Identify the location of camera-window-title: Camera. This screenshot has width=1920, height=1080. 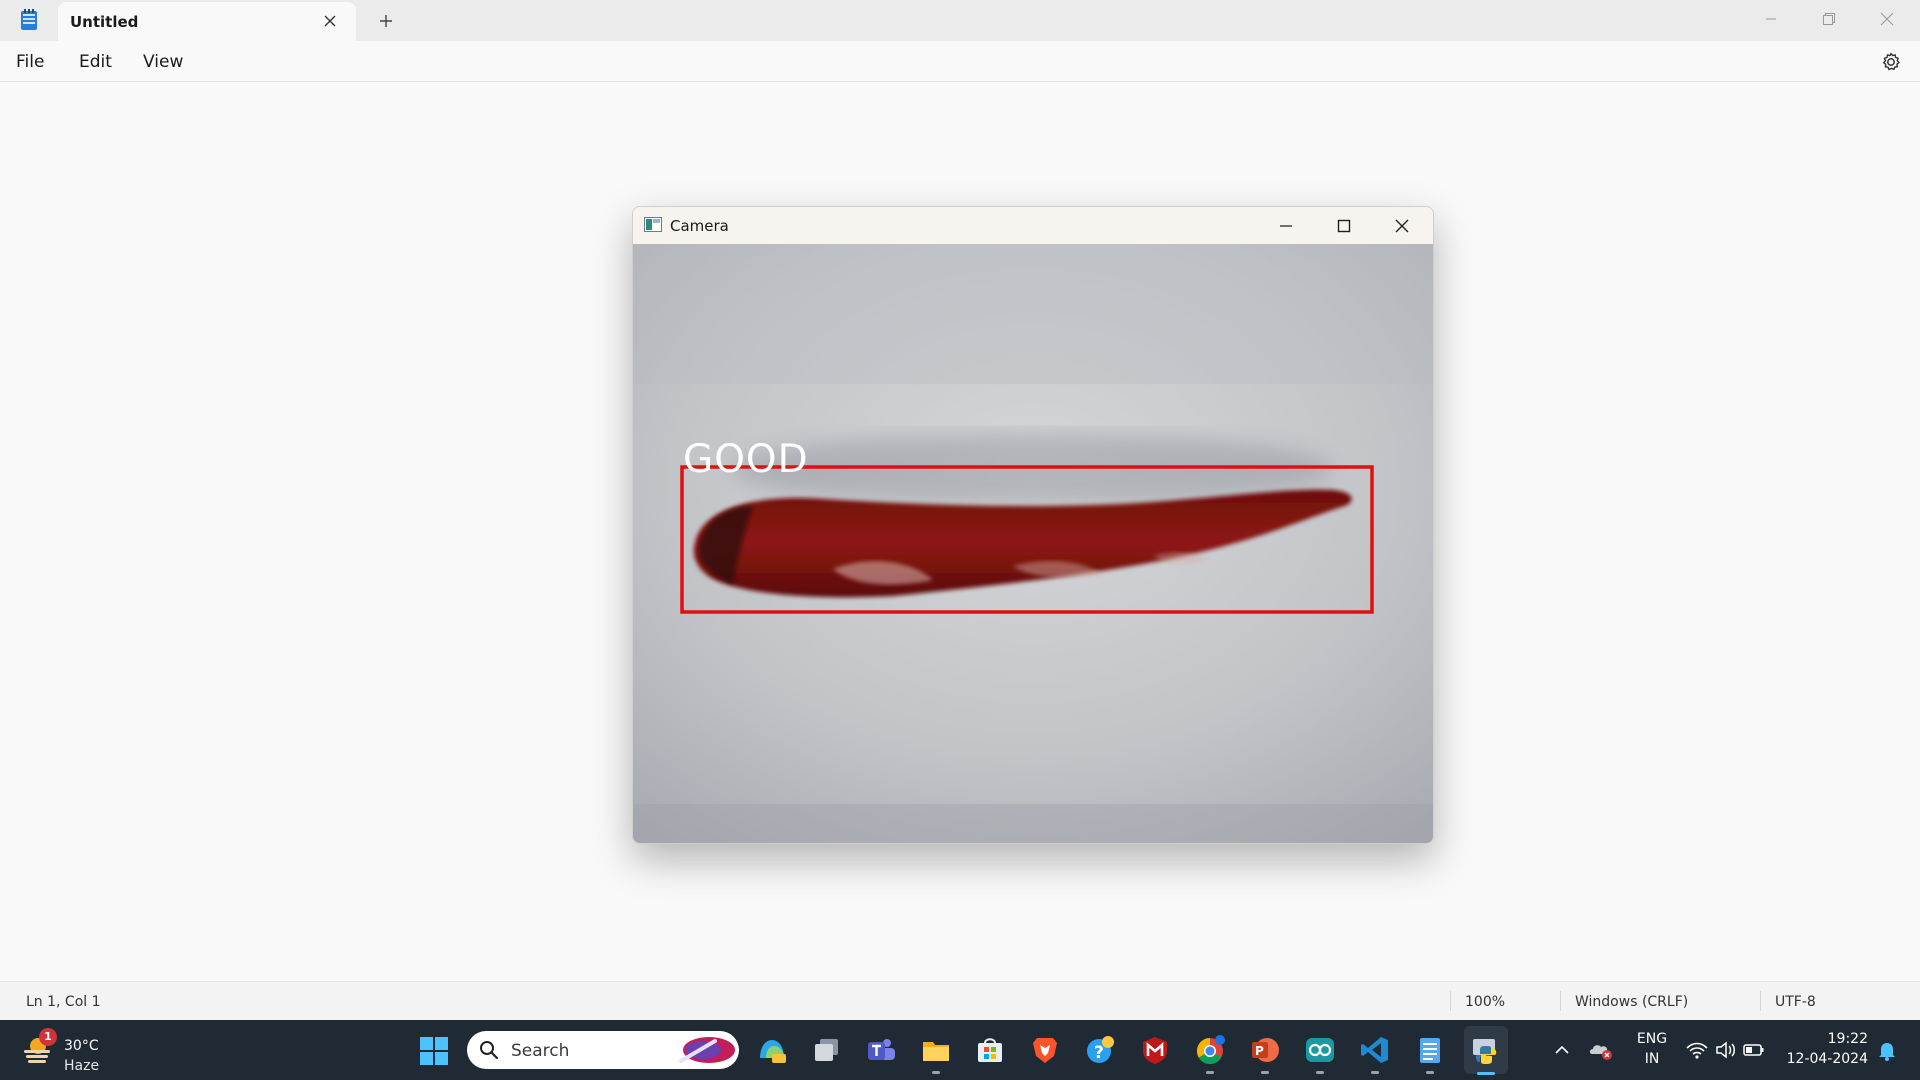
(699, 226).